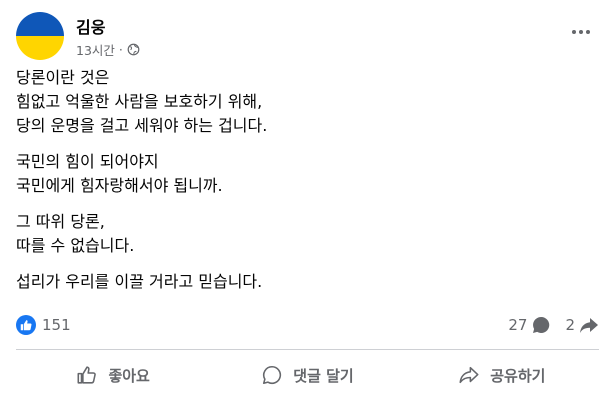 This screenshot has height=402, width=615. Describe the element at coordinates (63, 77) in the screenshot. I see `text-line: 당론이란 것은` at that location.